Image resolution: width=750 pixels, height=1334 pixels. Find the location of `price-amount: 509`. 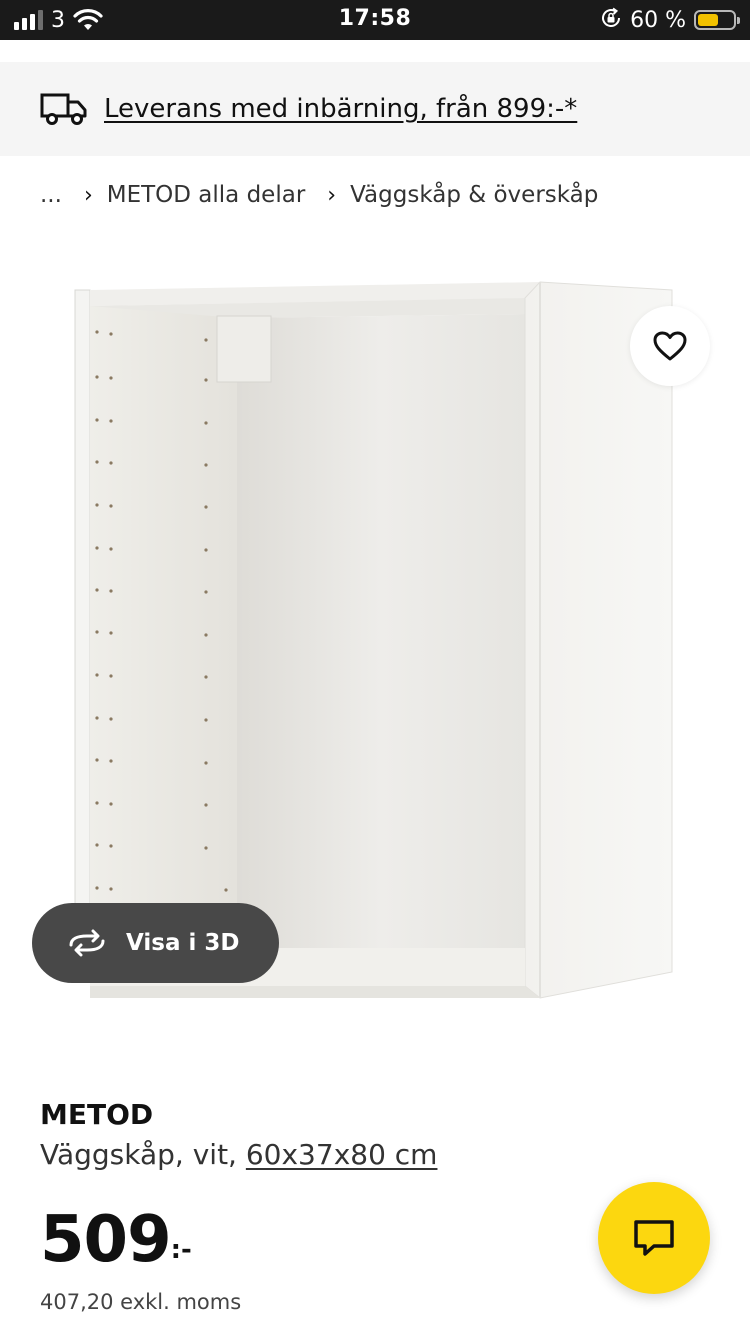

price-amount: 509 is located at coordinates (106, 1240).